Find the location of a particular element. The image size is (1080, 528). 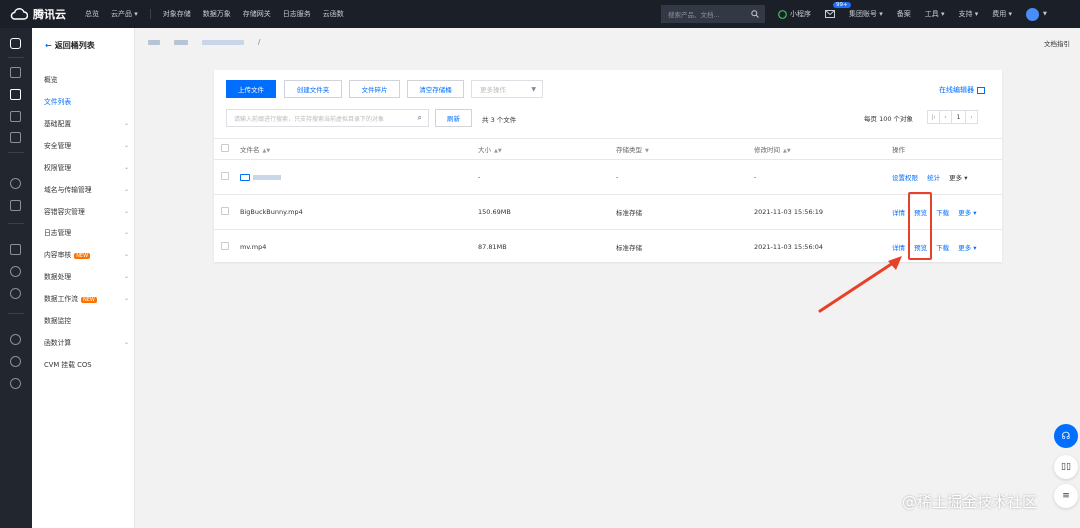

sidebar-item-label-wrap: 基础配置 is located at coordinates (57, 123).